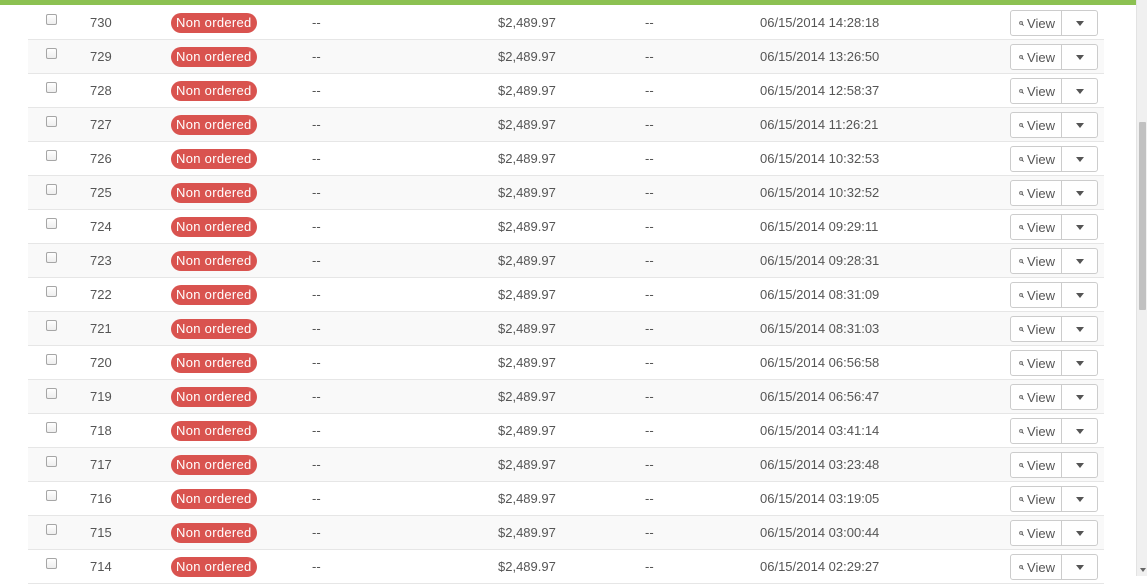  Describe the element at coordinates (1142, 216) in the screenshot. I see `scrollbar-thumb` at that location.